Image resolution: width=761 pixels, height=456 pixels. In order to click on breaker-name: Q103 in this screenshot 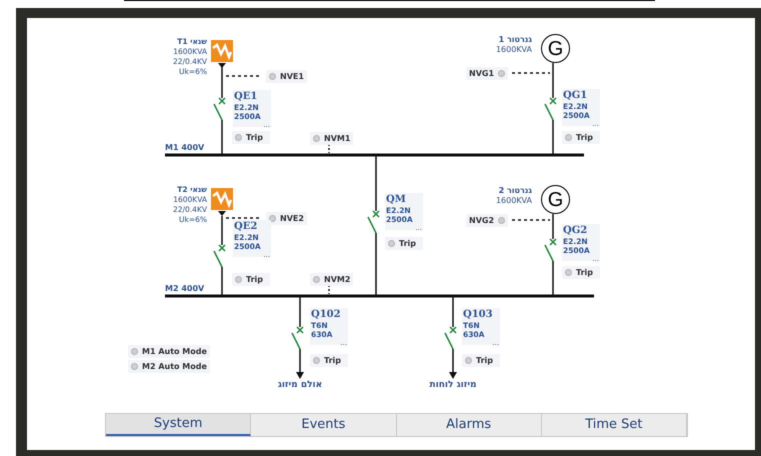, I will do `click(478, 315)`.